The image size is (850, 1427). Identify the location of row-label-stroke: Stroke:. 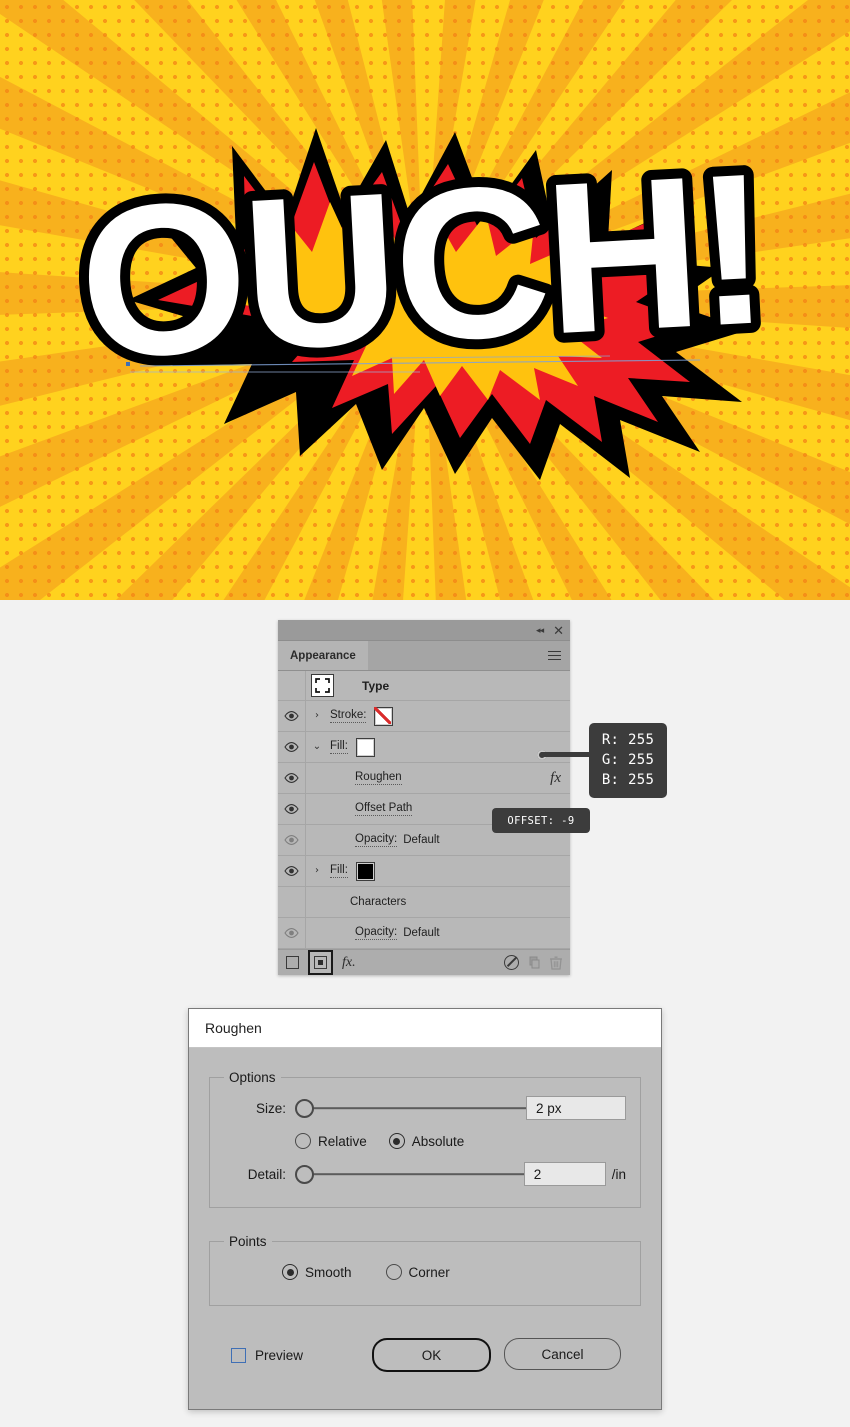
(348, 716).